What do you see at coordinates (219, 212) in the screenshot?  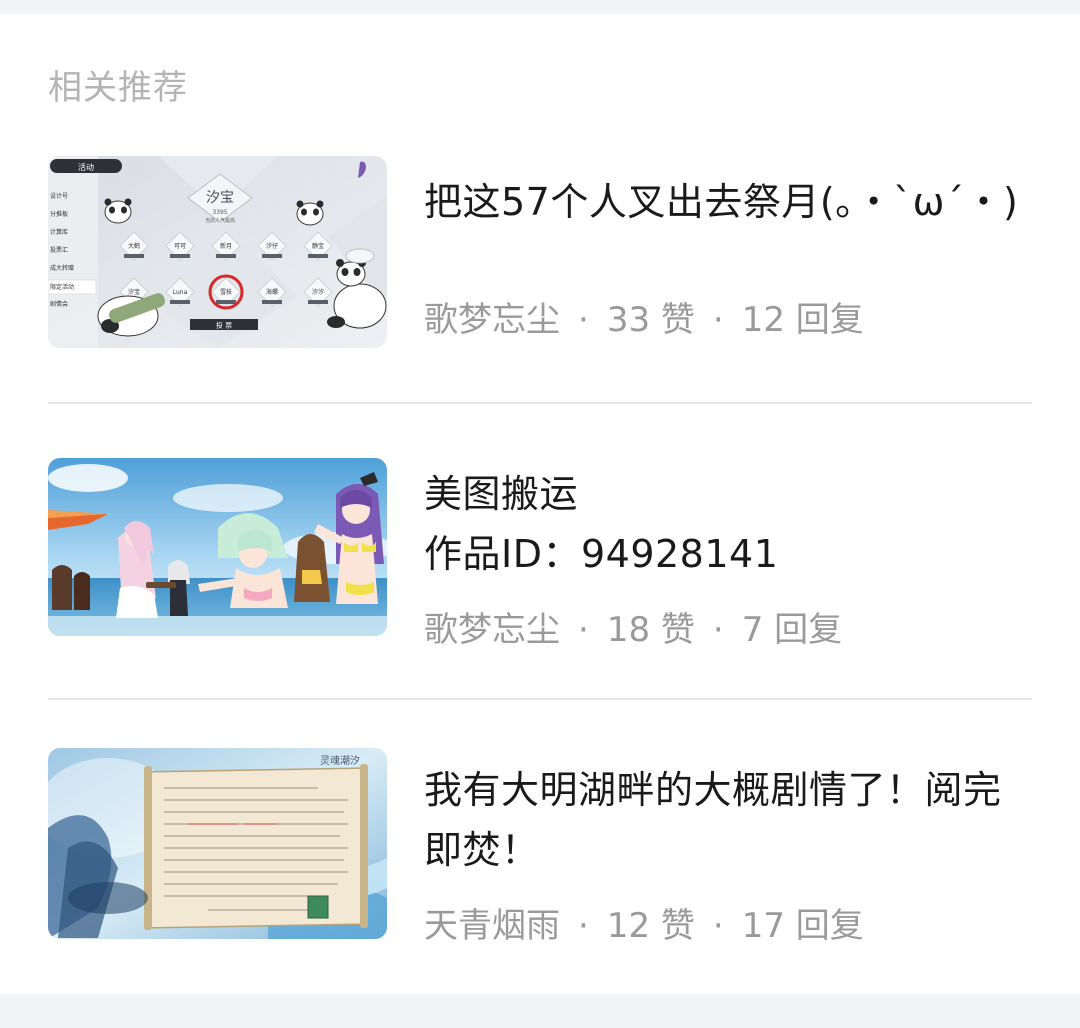 I see `svg-text: 3395` at bounding box center [219, 212].